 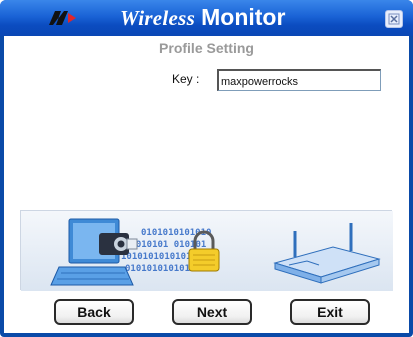 What do you see at coordinates (243, 17) in the screenshot?
I see `title-monitor: Monitor` at bounding box center [243, 17].